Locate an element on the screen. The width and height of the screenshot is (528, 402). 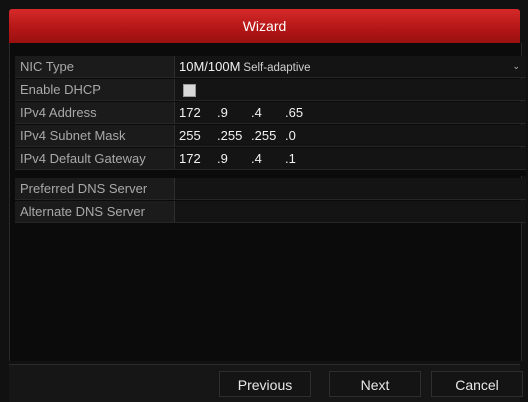
ipv4-subnet-mask-row: IPv4 Subnet Mask 255.255.255.0 is located at coordinates (270, 135).